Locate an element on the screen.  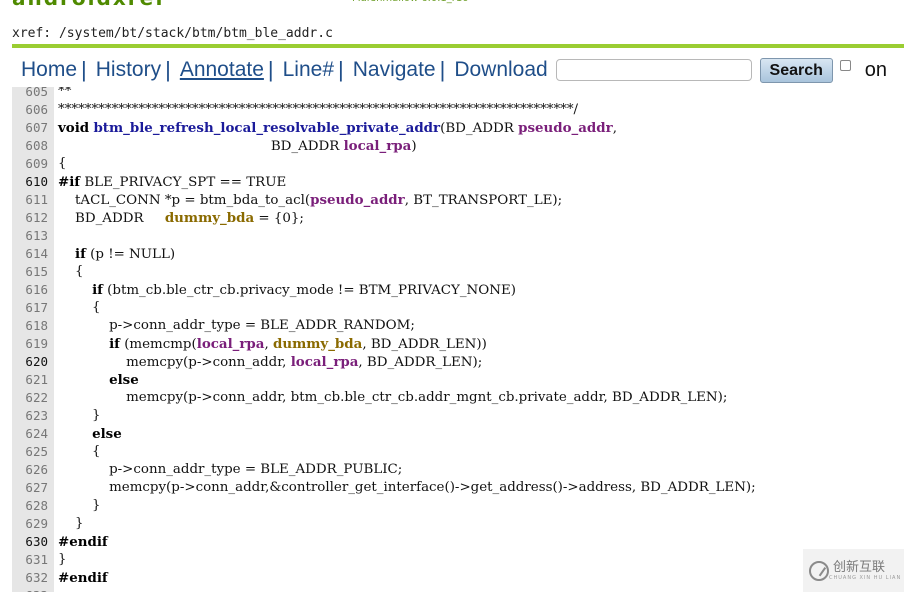
line-number-link: 614 is located at coordinates (30, 254).